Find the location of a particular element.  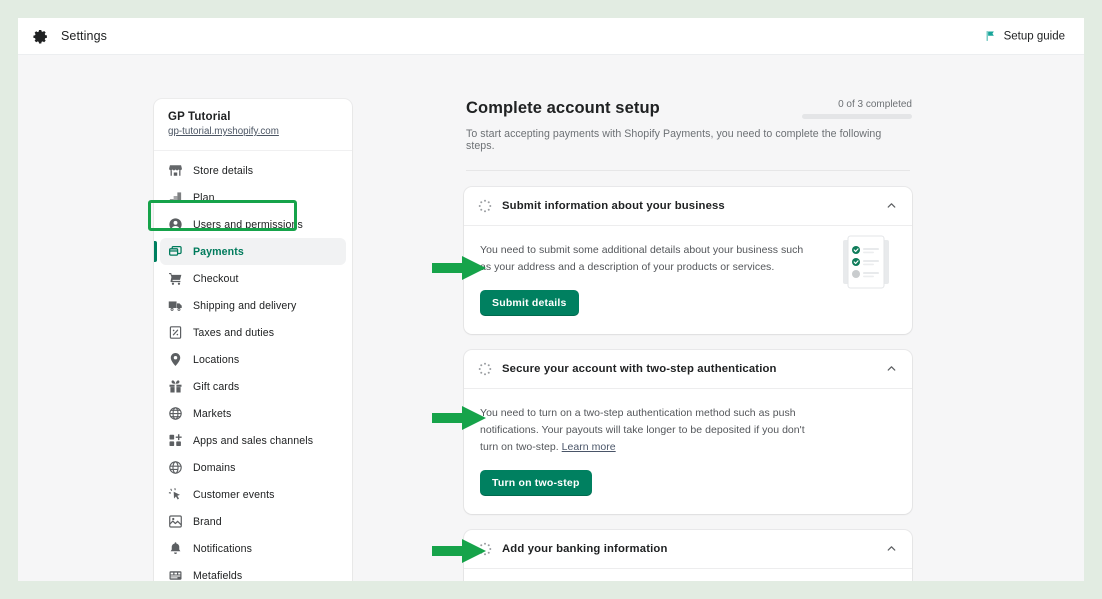

setup-card-actions: Turn on two-step is located at coordinates (688, 482).